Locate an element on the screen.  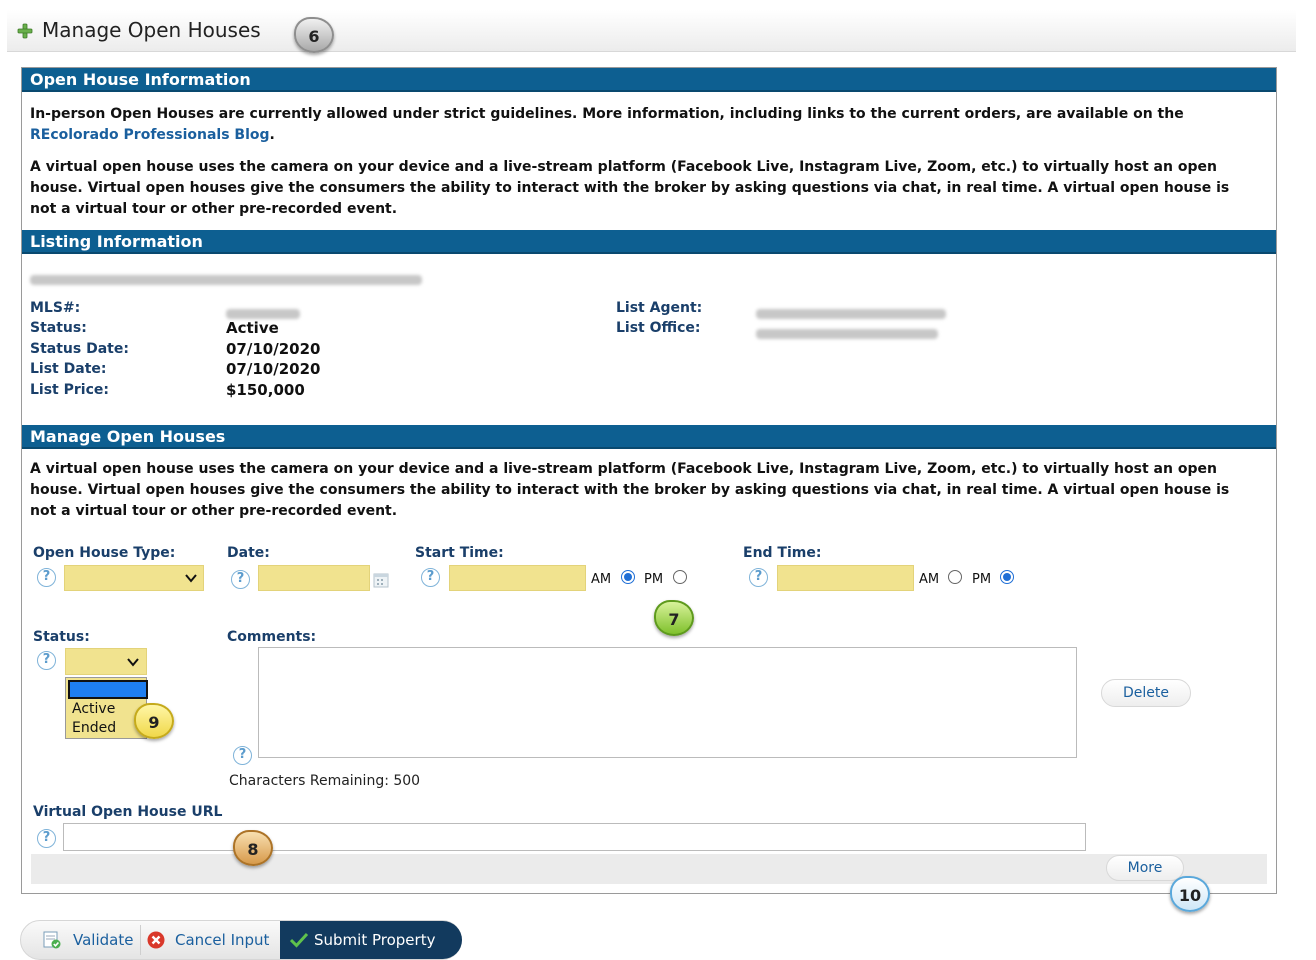
status-select is located at coordinates (106, 661).